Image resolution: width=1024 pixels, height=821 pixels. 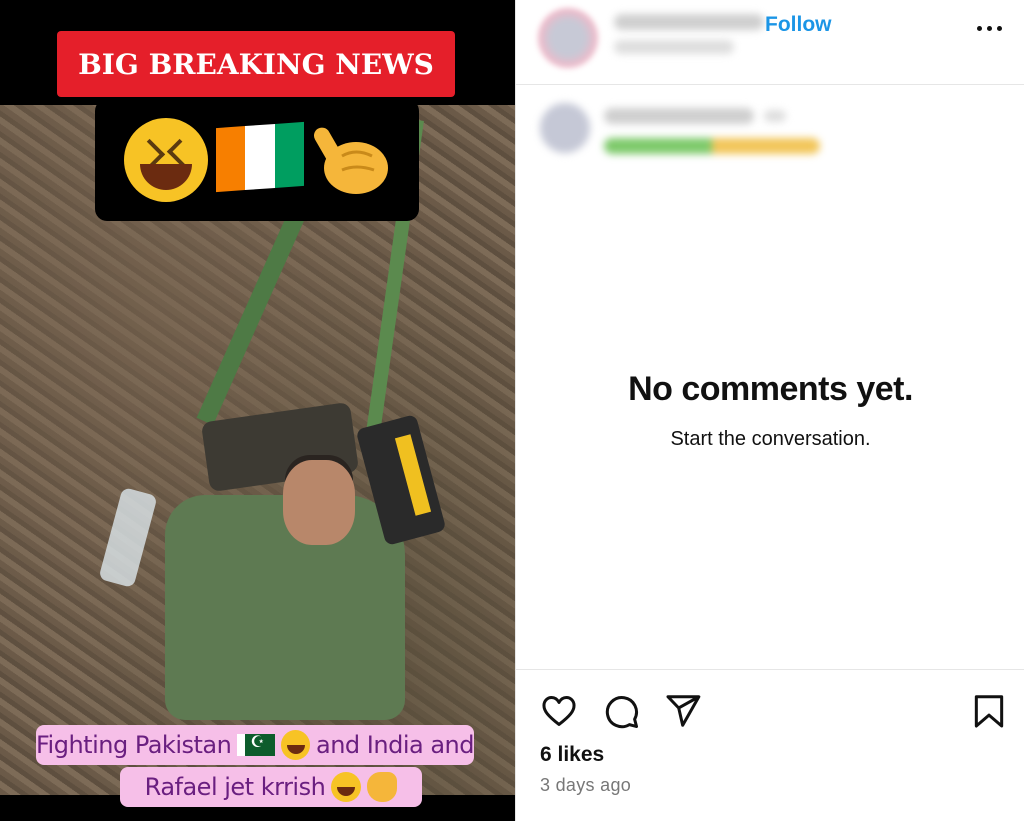 I want to click on more-options-icon, so click(x=990, y=29).